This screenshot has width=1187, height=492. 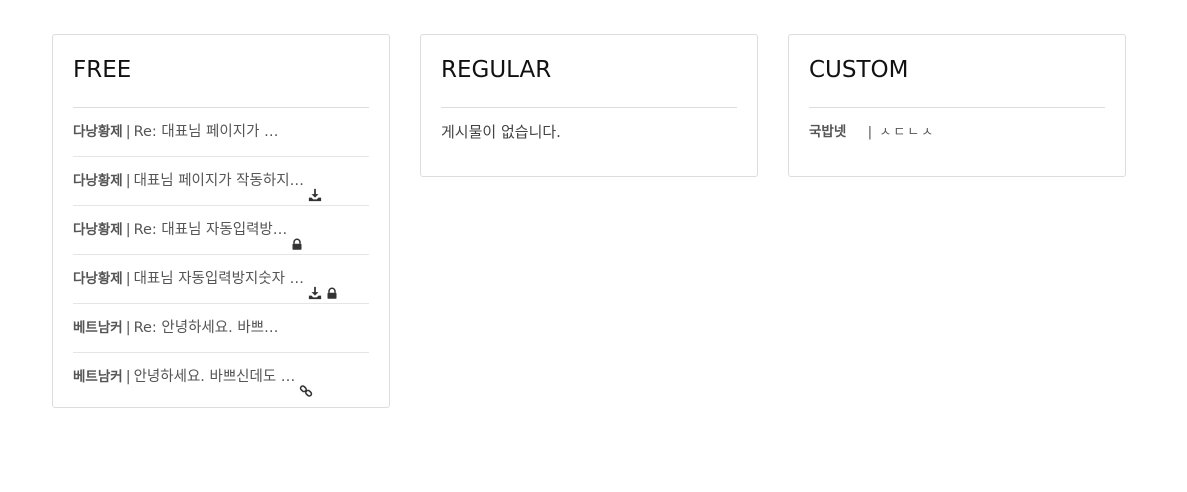 I want to click on regular-board-card: REGULAR 게시물이 없습니다., so click(x=589, y=105).